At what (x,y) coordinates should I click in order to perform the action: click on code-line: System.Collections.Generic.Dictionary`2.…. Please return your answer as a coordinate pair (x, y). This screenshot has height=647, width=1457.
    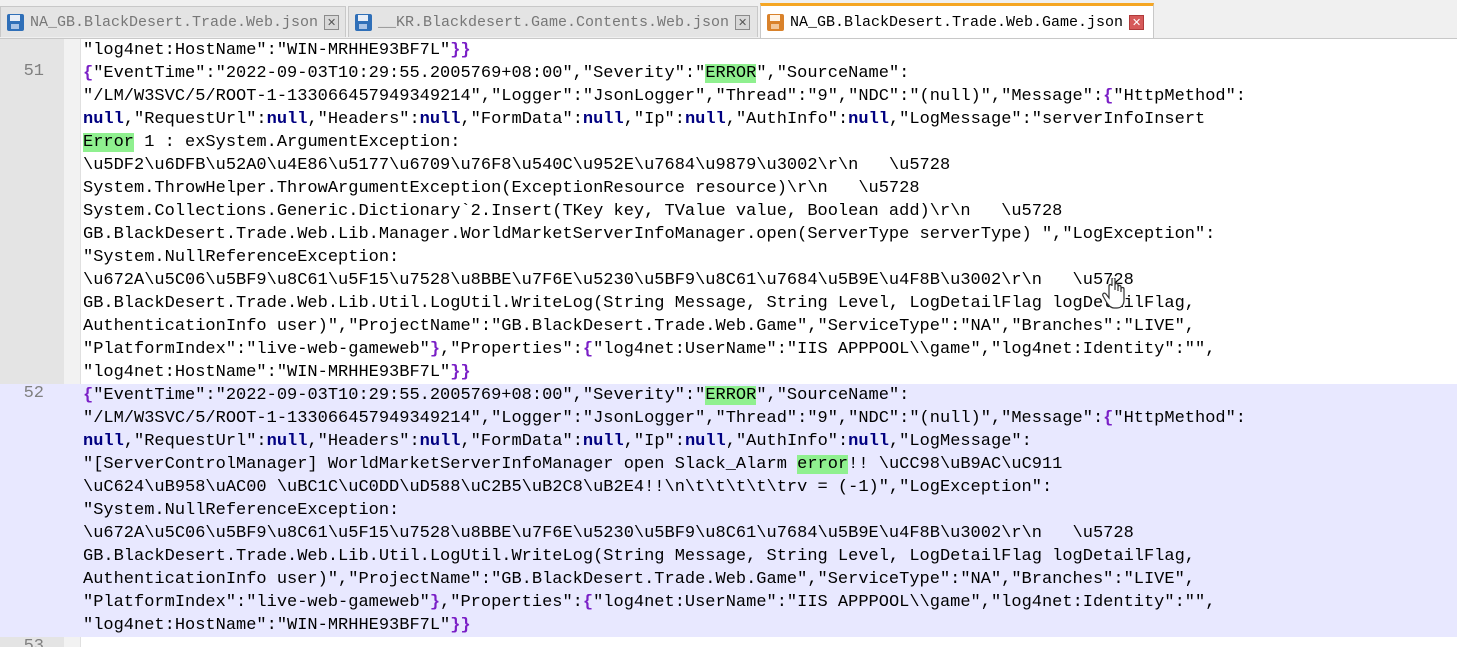
    Looking at the image, I should click on (770, 211).